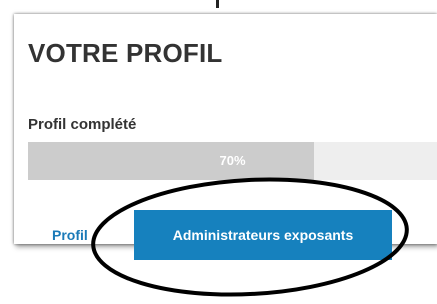 The width and height of the screenshot is (437, 304). Describe the element at coordinates (217, 4) in the screenshot. I see `cursor-mark` at that location.